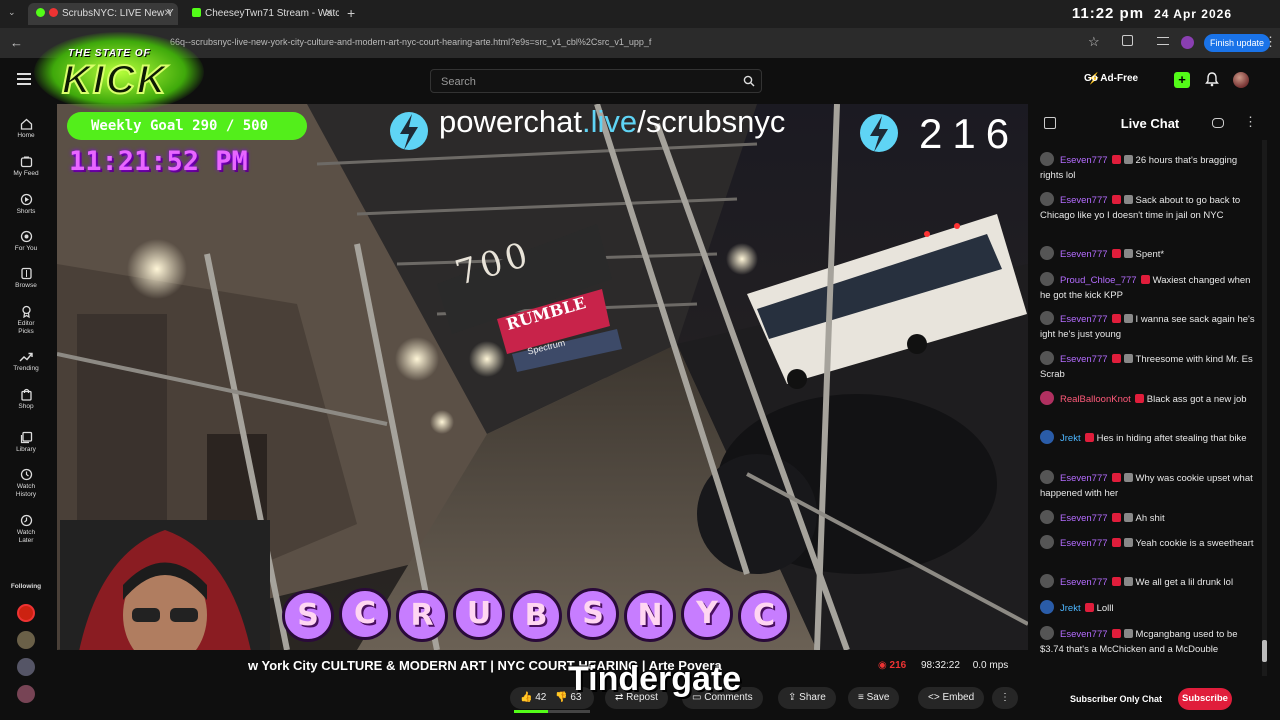  I want to click on chat-scrollbar, so click(1264, 408).